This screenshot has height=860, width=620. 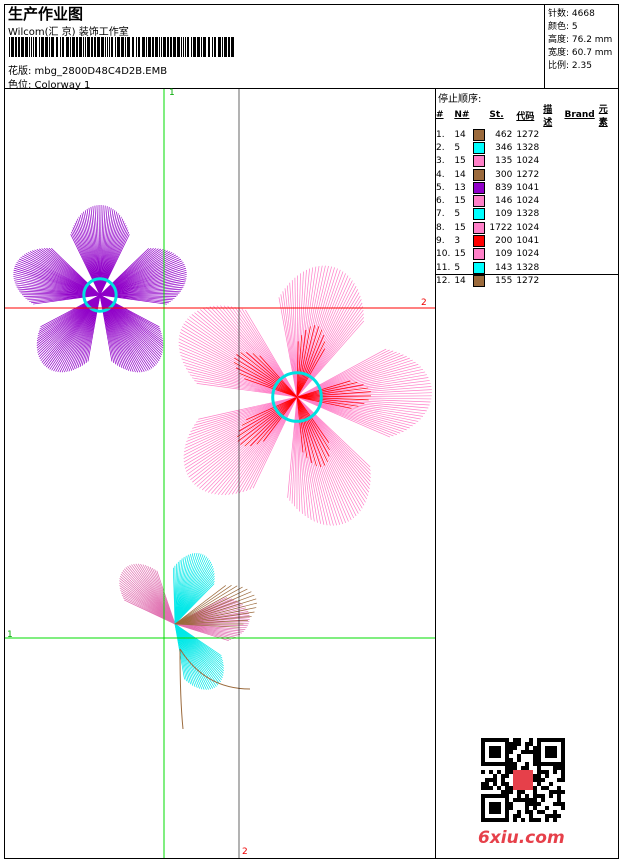 What do you see at coordinates (443, 267) in the screenshot?
I see `cell-n: 11.` at bounding box center [443, 267].